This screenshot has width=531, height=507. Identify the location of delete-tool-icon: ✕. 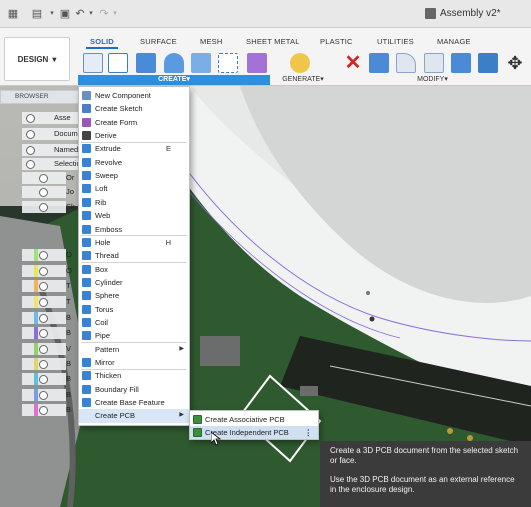
(353, 63).